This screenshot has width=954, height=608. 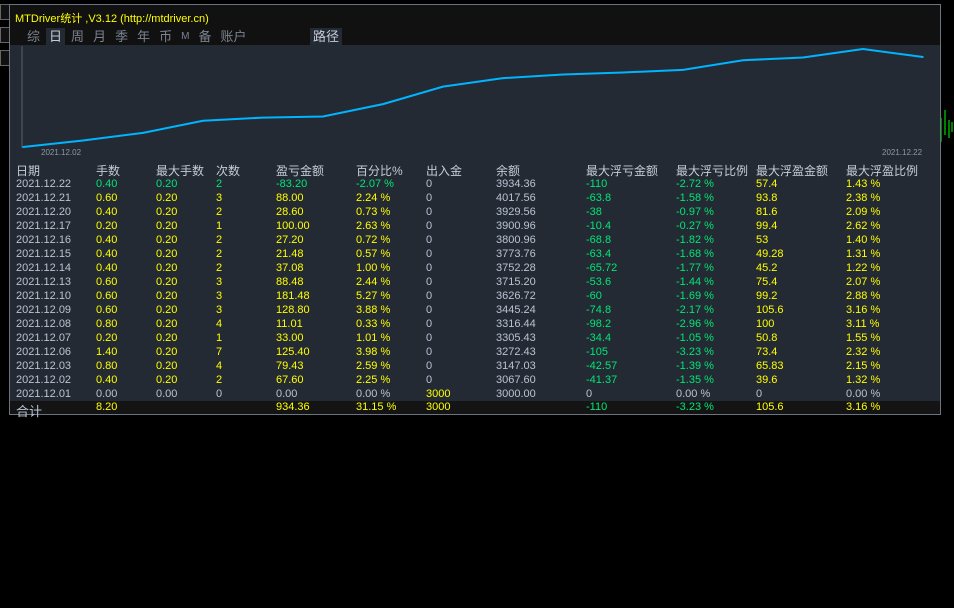 What do you see at coordinates (516, 240) in the screenshot?
I see `table-cell: 3800.96` at bounding box center [516, 240].